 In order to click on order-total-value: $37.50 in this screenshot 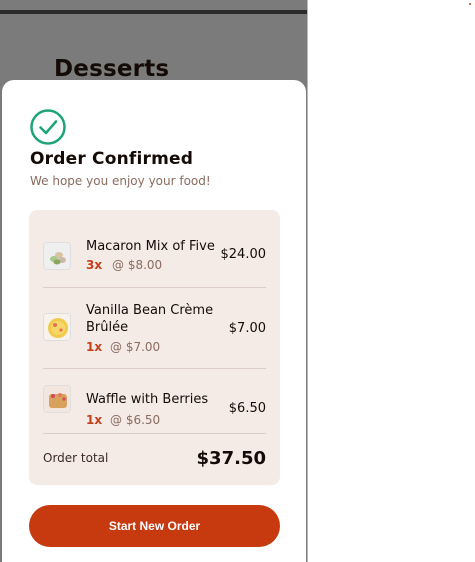, I will do `click(231, 458)`.